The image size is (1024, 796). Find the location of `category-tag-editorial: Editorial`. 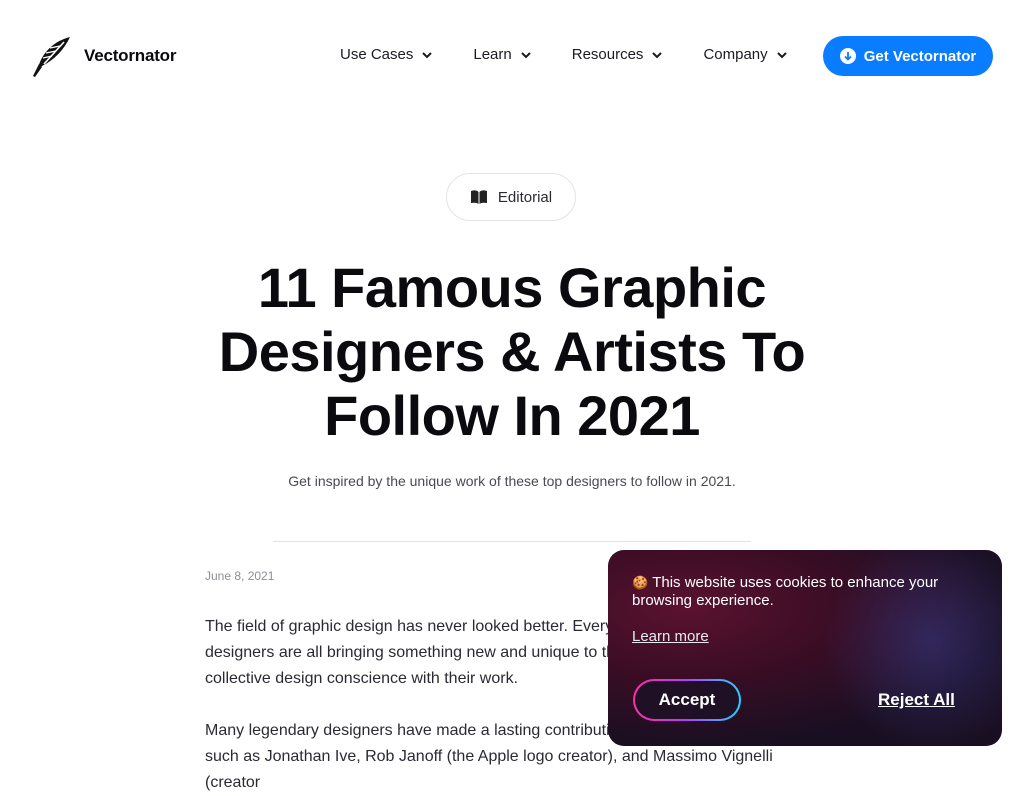

category-tag-editorial: Editorial is located at coordinates (511, 197).